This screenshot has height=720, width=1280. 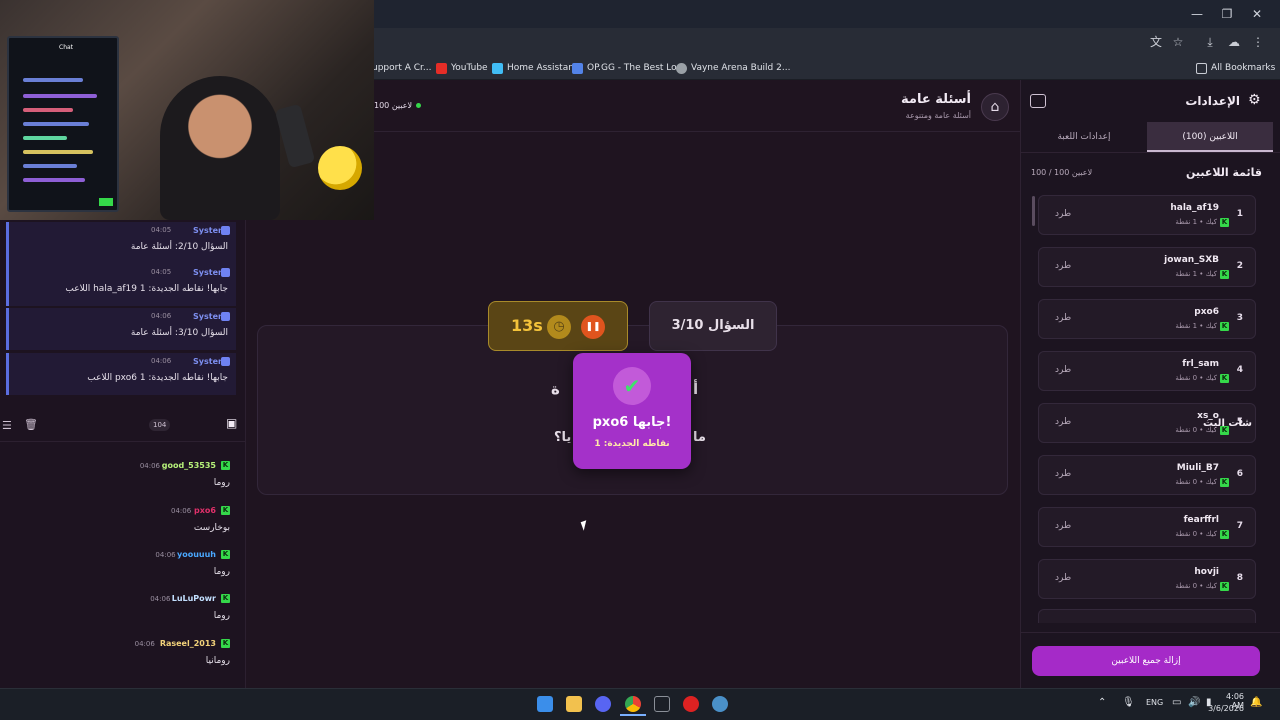 I want to click on chevron-up-icon: ⌃, so click(x=1102, y=702).